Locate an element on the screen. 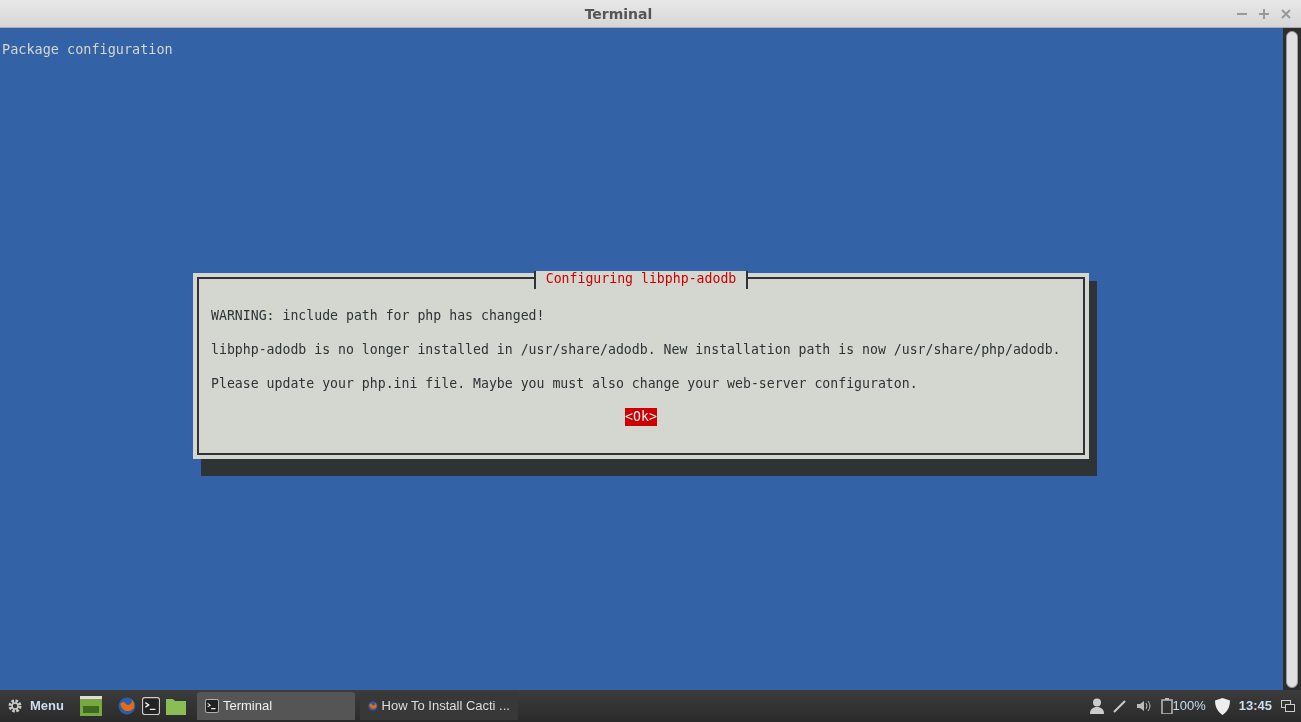 This screenshot has width=1301, height=722. battery-percentage: 100% is located at coordinates (1189, 706).